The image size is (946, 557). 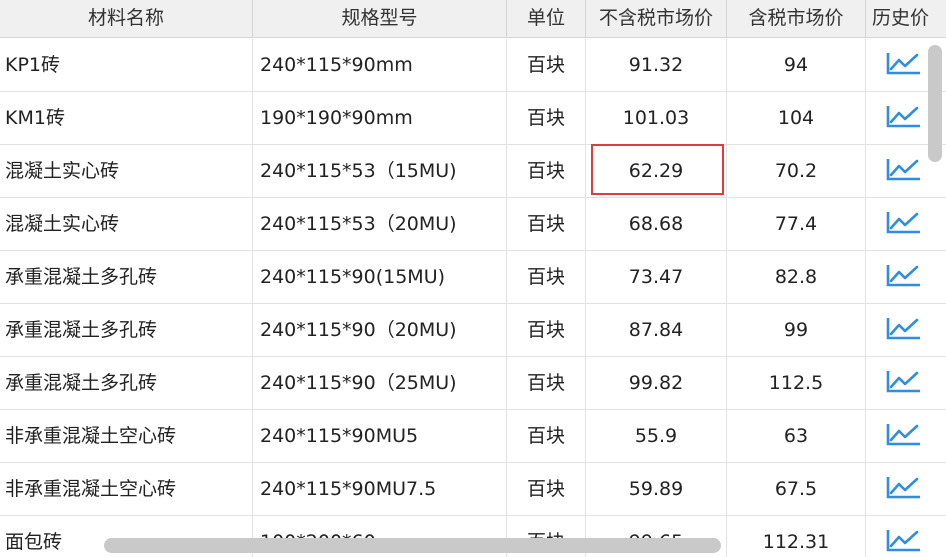 What do you see at coordinates (796, 330) in the screenshot?
I see `price-inc-tax-cell: 99` at bounding box center [796, 330].